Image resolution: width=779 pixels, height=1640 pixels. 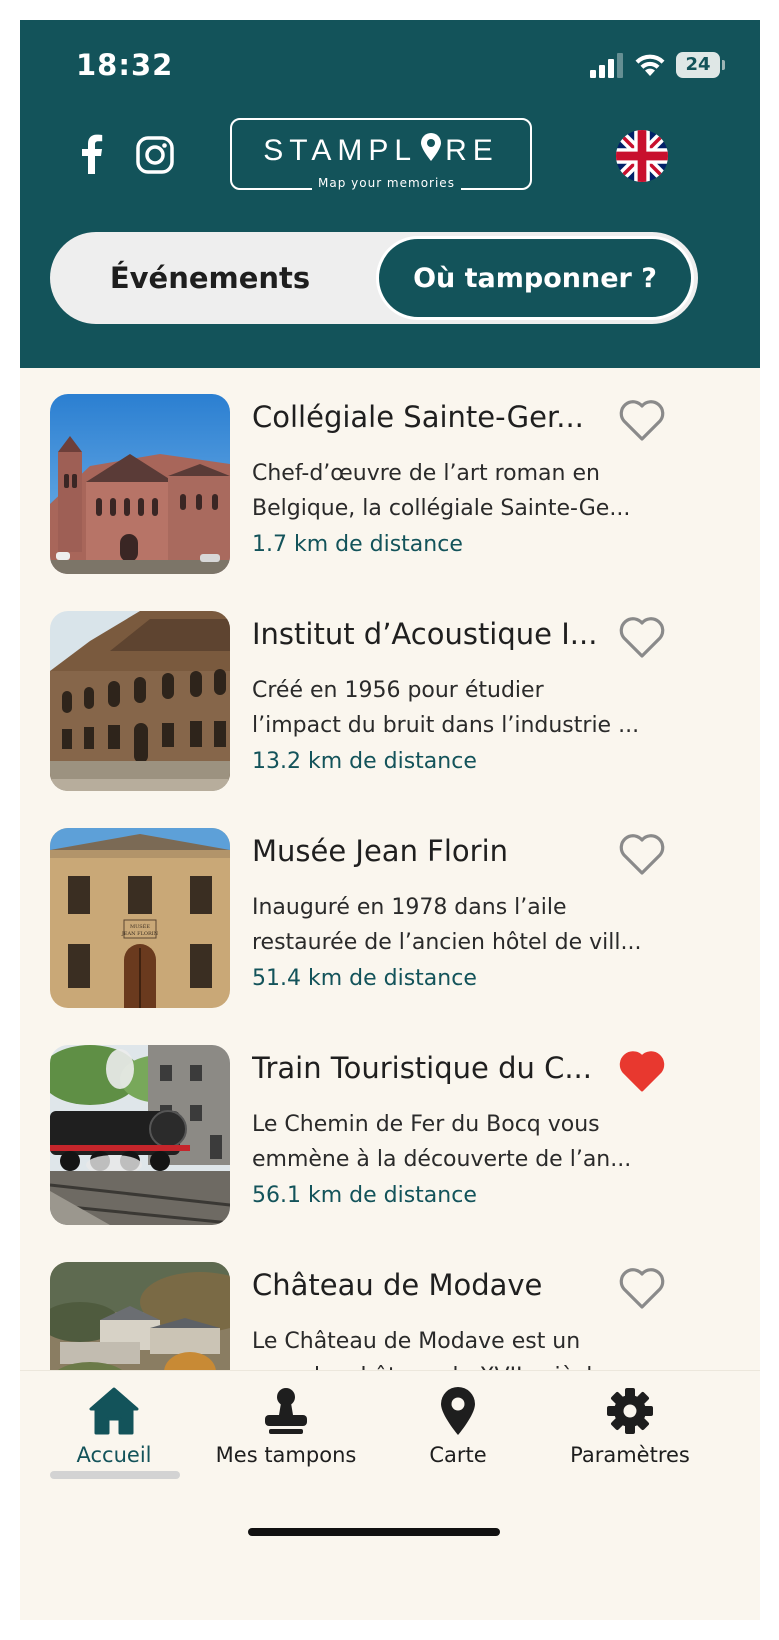 I want to click on nav-item-parametres: Paramètres, so click(x=630, y=1426).